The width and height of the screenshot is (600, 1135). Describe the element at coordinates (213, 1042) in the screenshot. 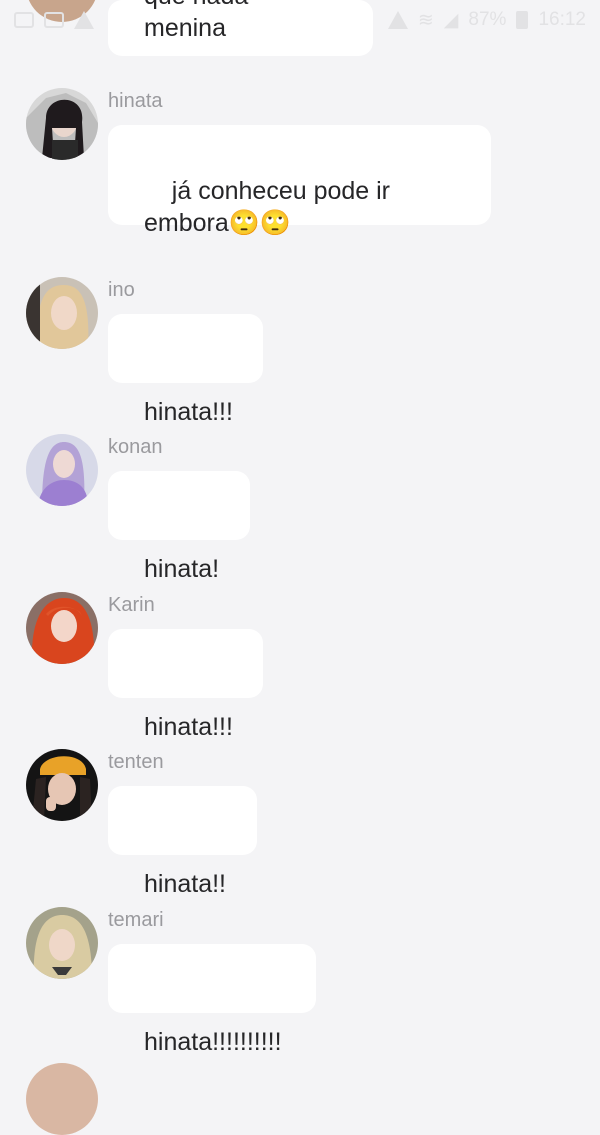

I see `message-text: hinata!!!!!!!!!!` at that location.